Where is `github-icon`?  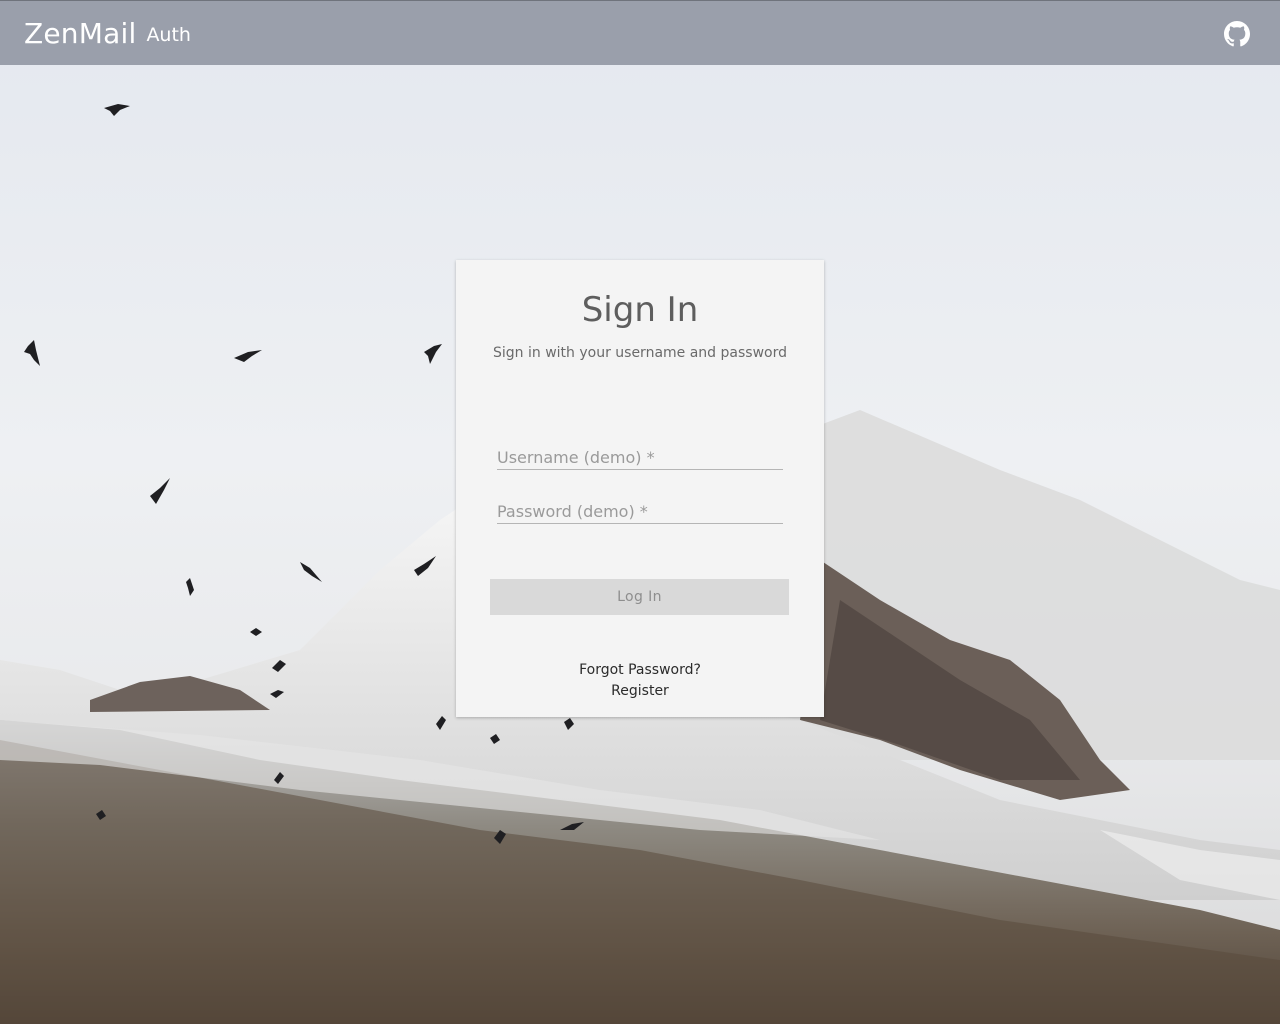
github-icon is located at coordinates (1237, 34).